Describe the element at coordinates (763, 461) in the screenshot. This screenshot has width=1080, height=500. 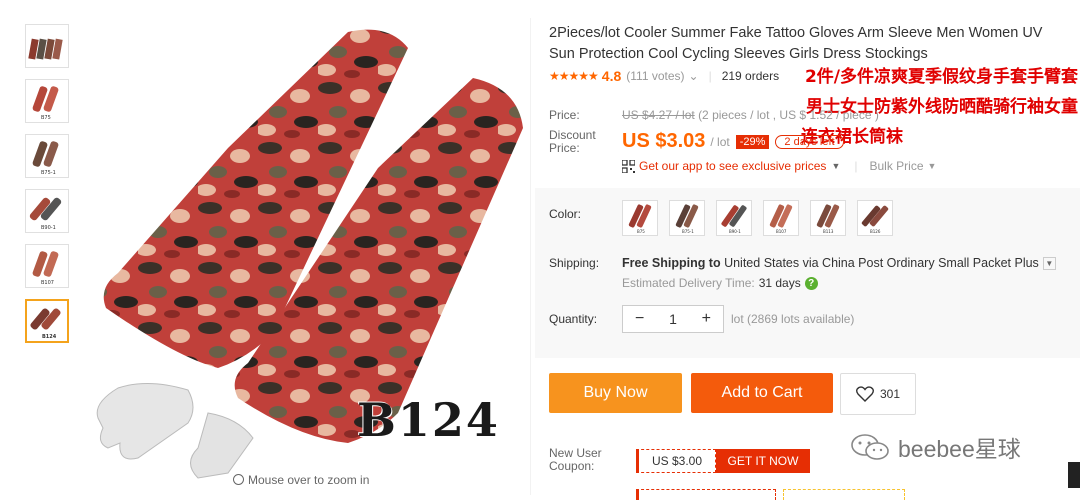
I see `get-coupon-button: GET IT NOW` at that location.